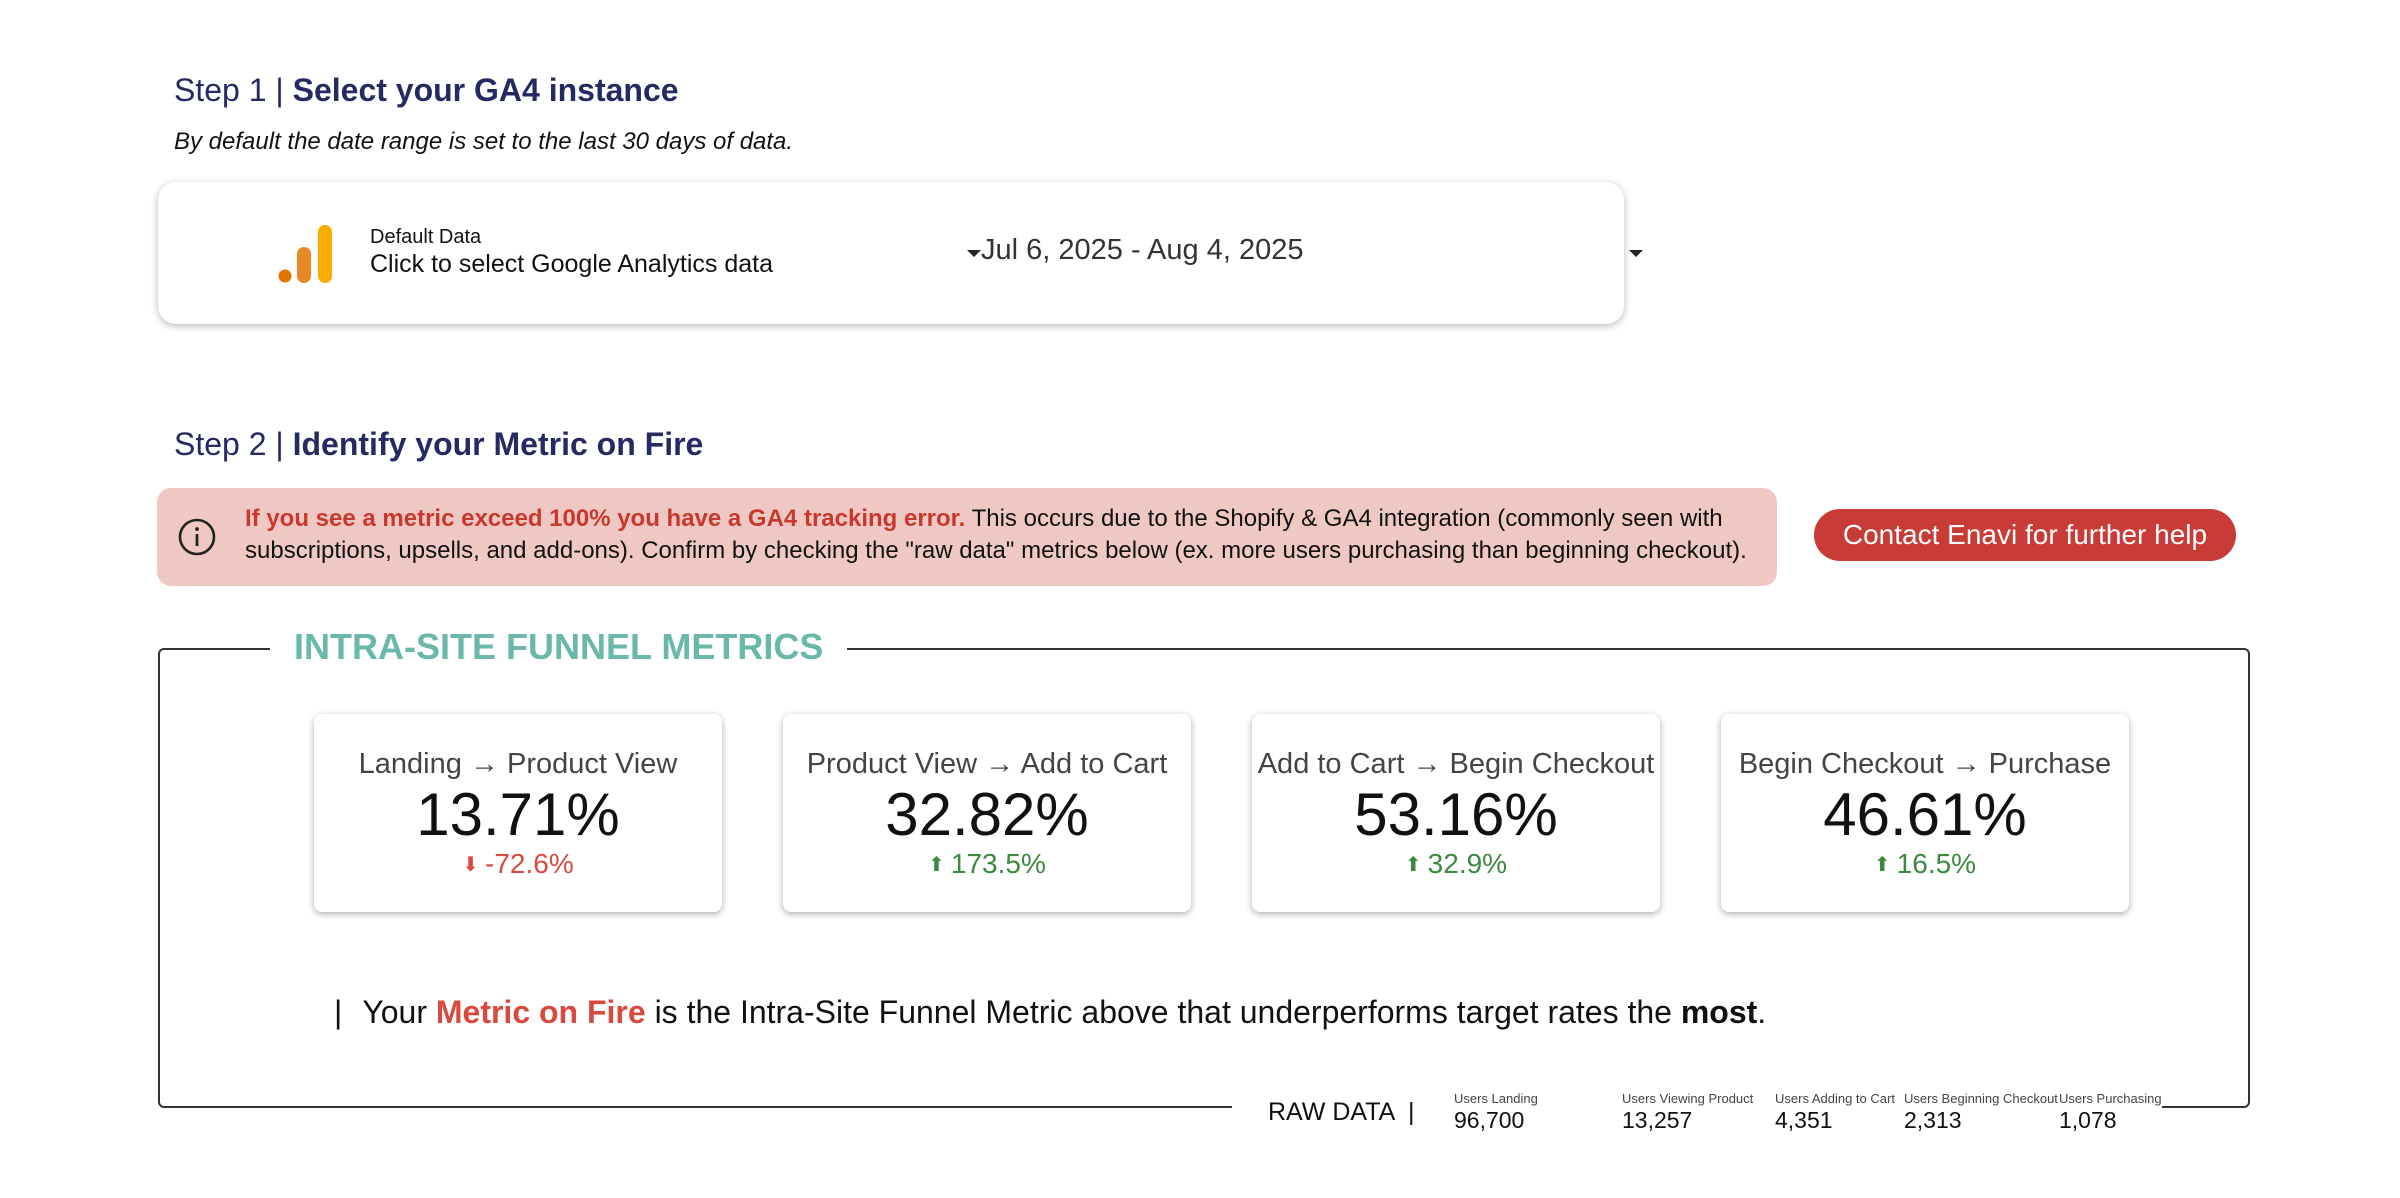  I want to click on step2-heading: Step 2 | Identify your Metric on Fire, so click(438, 444).